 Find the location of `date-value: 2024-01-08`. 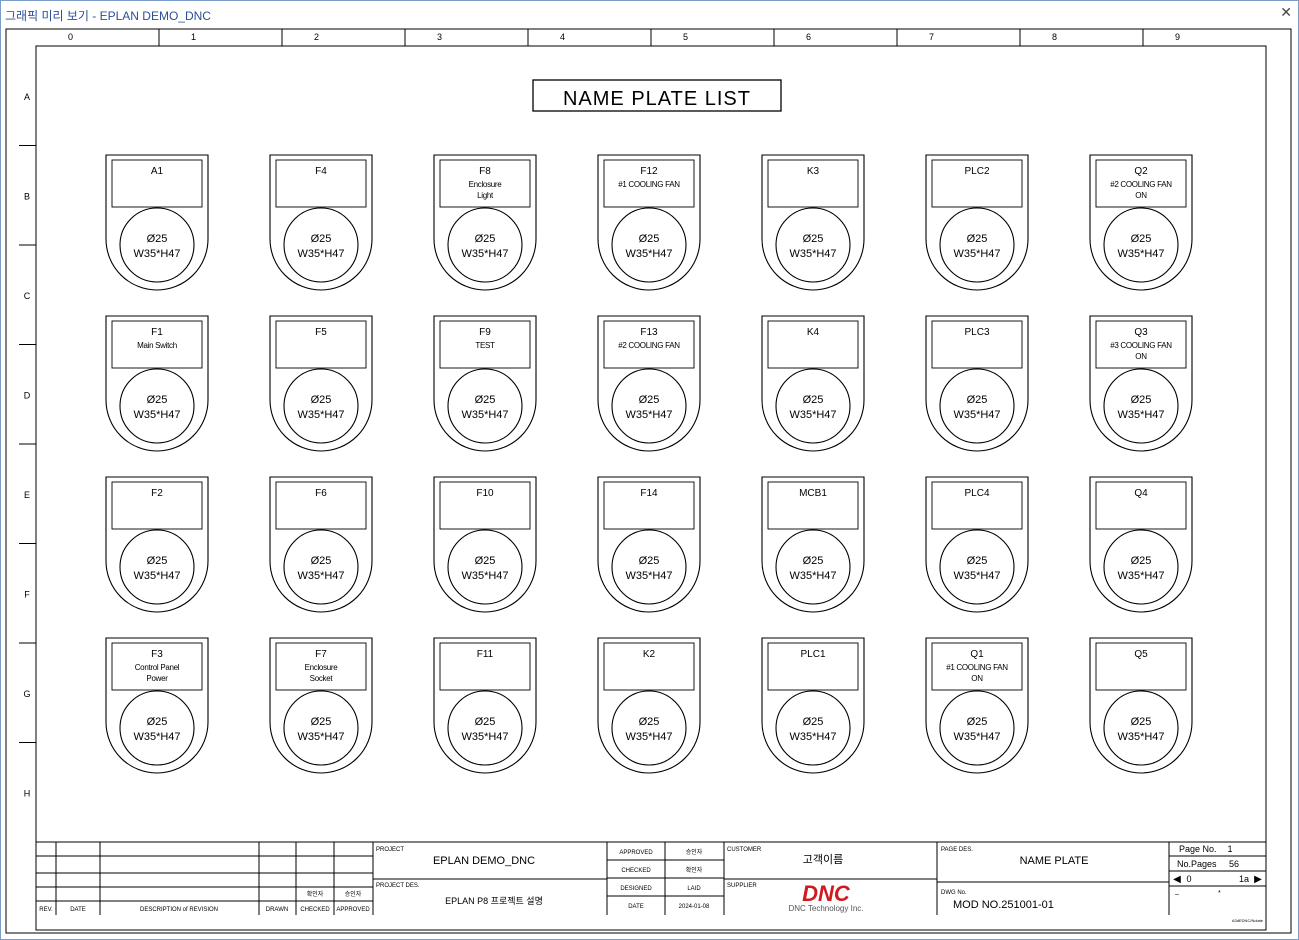

date-value: 2024-01-08 is located at coordinates (694, 907).